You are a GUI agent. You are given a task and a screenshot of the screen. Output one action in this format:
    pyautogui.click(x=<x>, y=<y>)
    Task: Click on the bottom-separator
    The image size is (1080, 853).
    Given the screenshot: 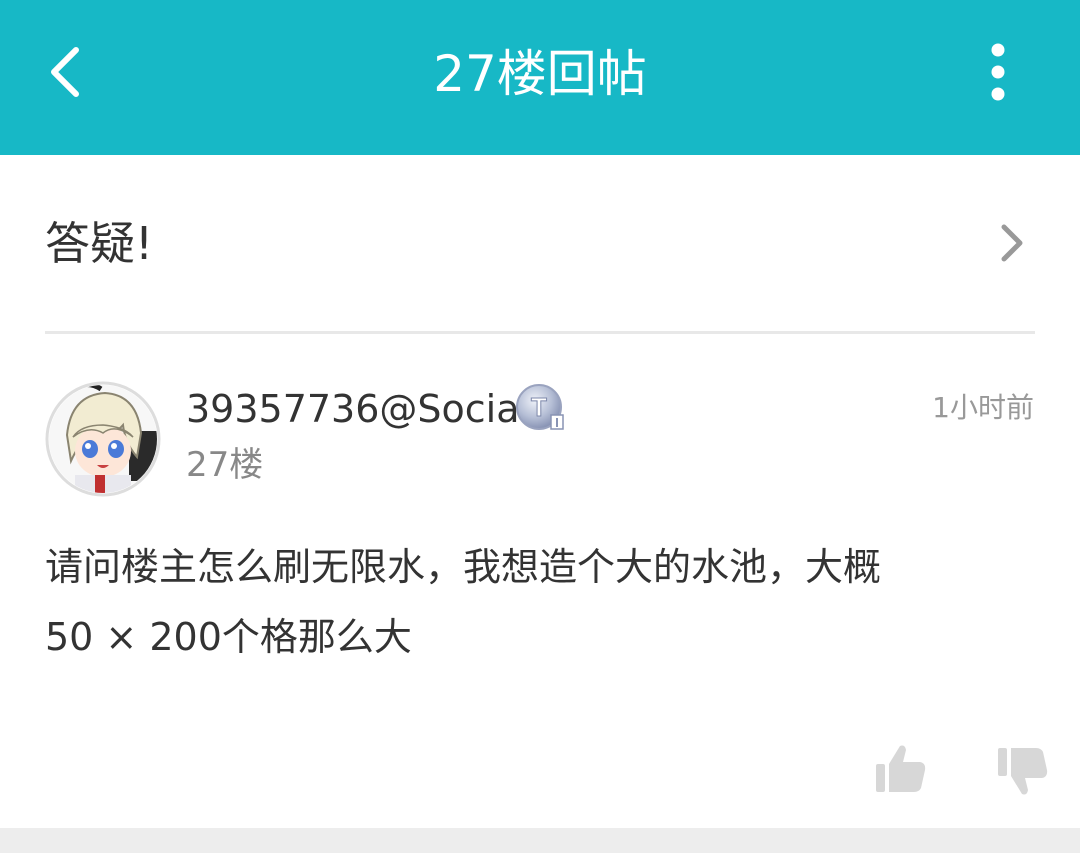 What is the action you would take?
    pyautogui.click(x=540, y=840)
    